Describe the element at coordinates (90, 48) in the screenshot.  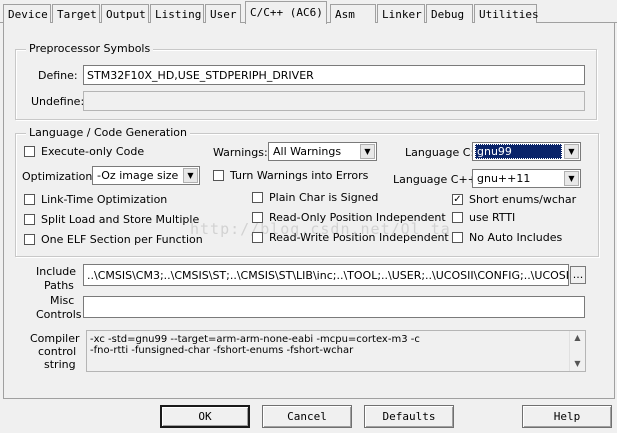
I see `preprocessor-legend: Preprocessor Symbols` at that location.